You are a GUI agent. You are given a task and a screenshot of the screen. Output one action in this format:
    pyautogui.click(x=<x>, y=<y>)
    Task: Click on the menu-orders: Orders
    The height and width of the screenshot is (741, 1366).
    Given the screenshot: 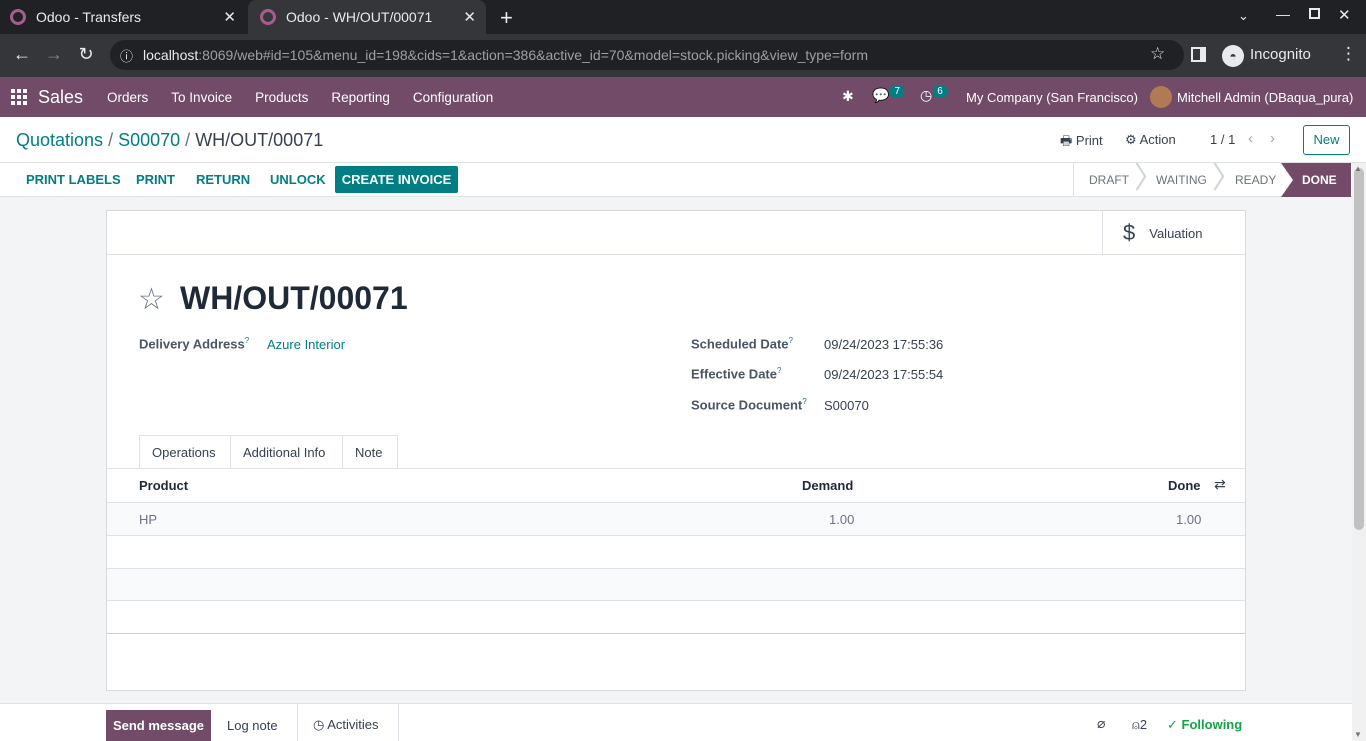 What is the action you would take?
    pyautogui.click(x=127, y=97)
    